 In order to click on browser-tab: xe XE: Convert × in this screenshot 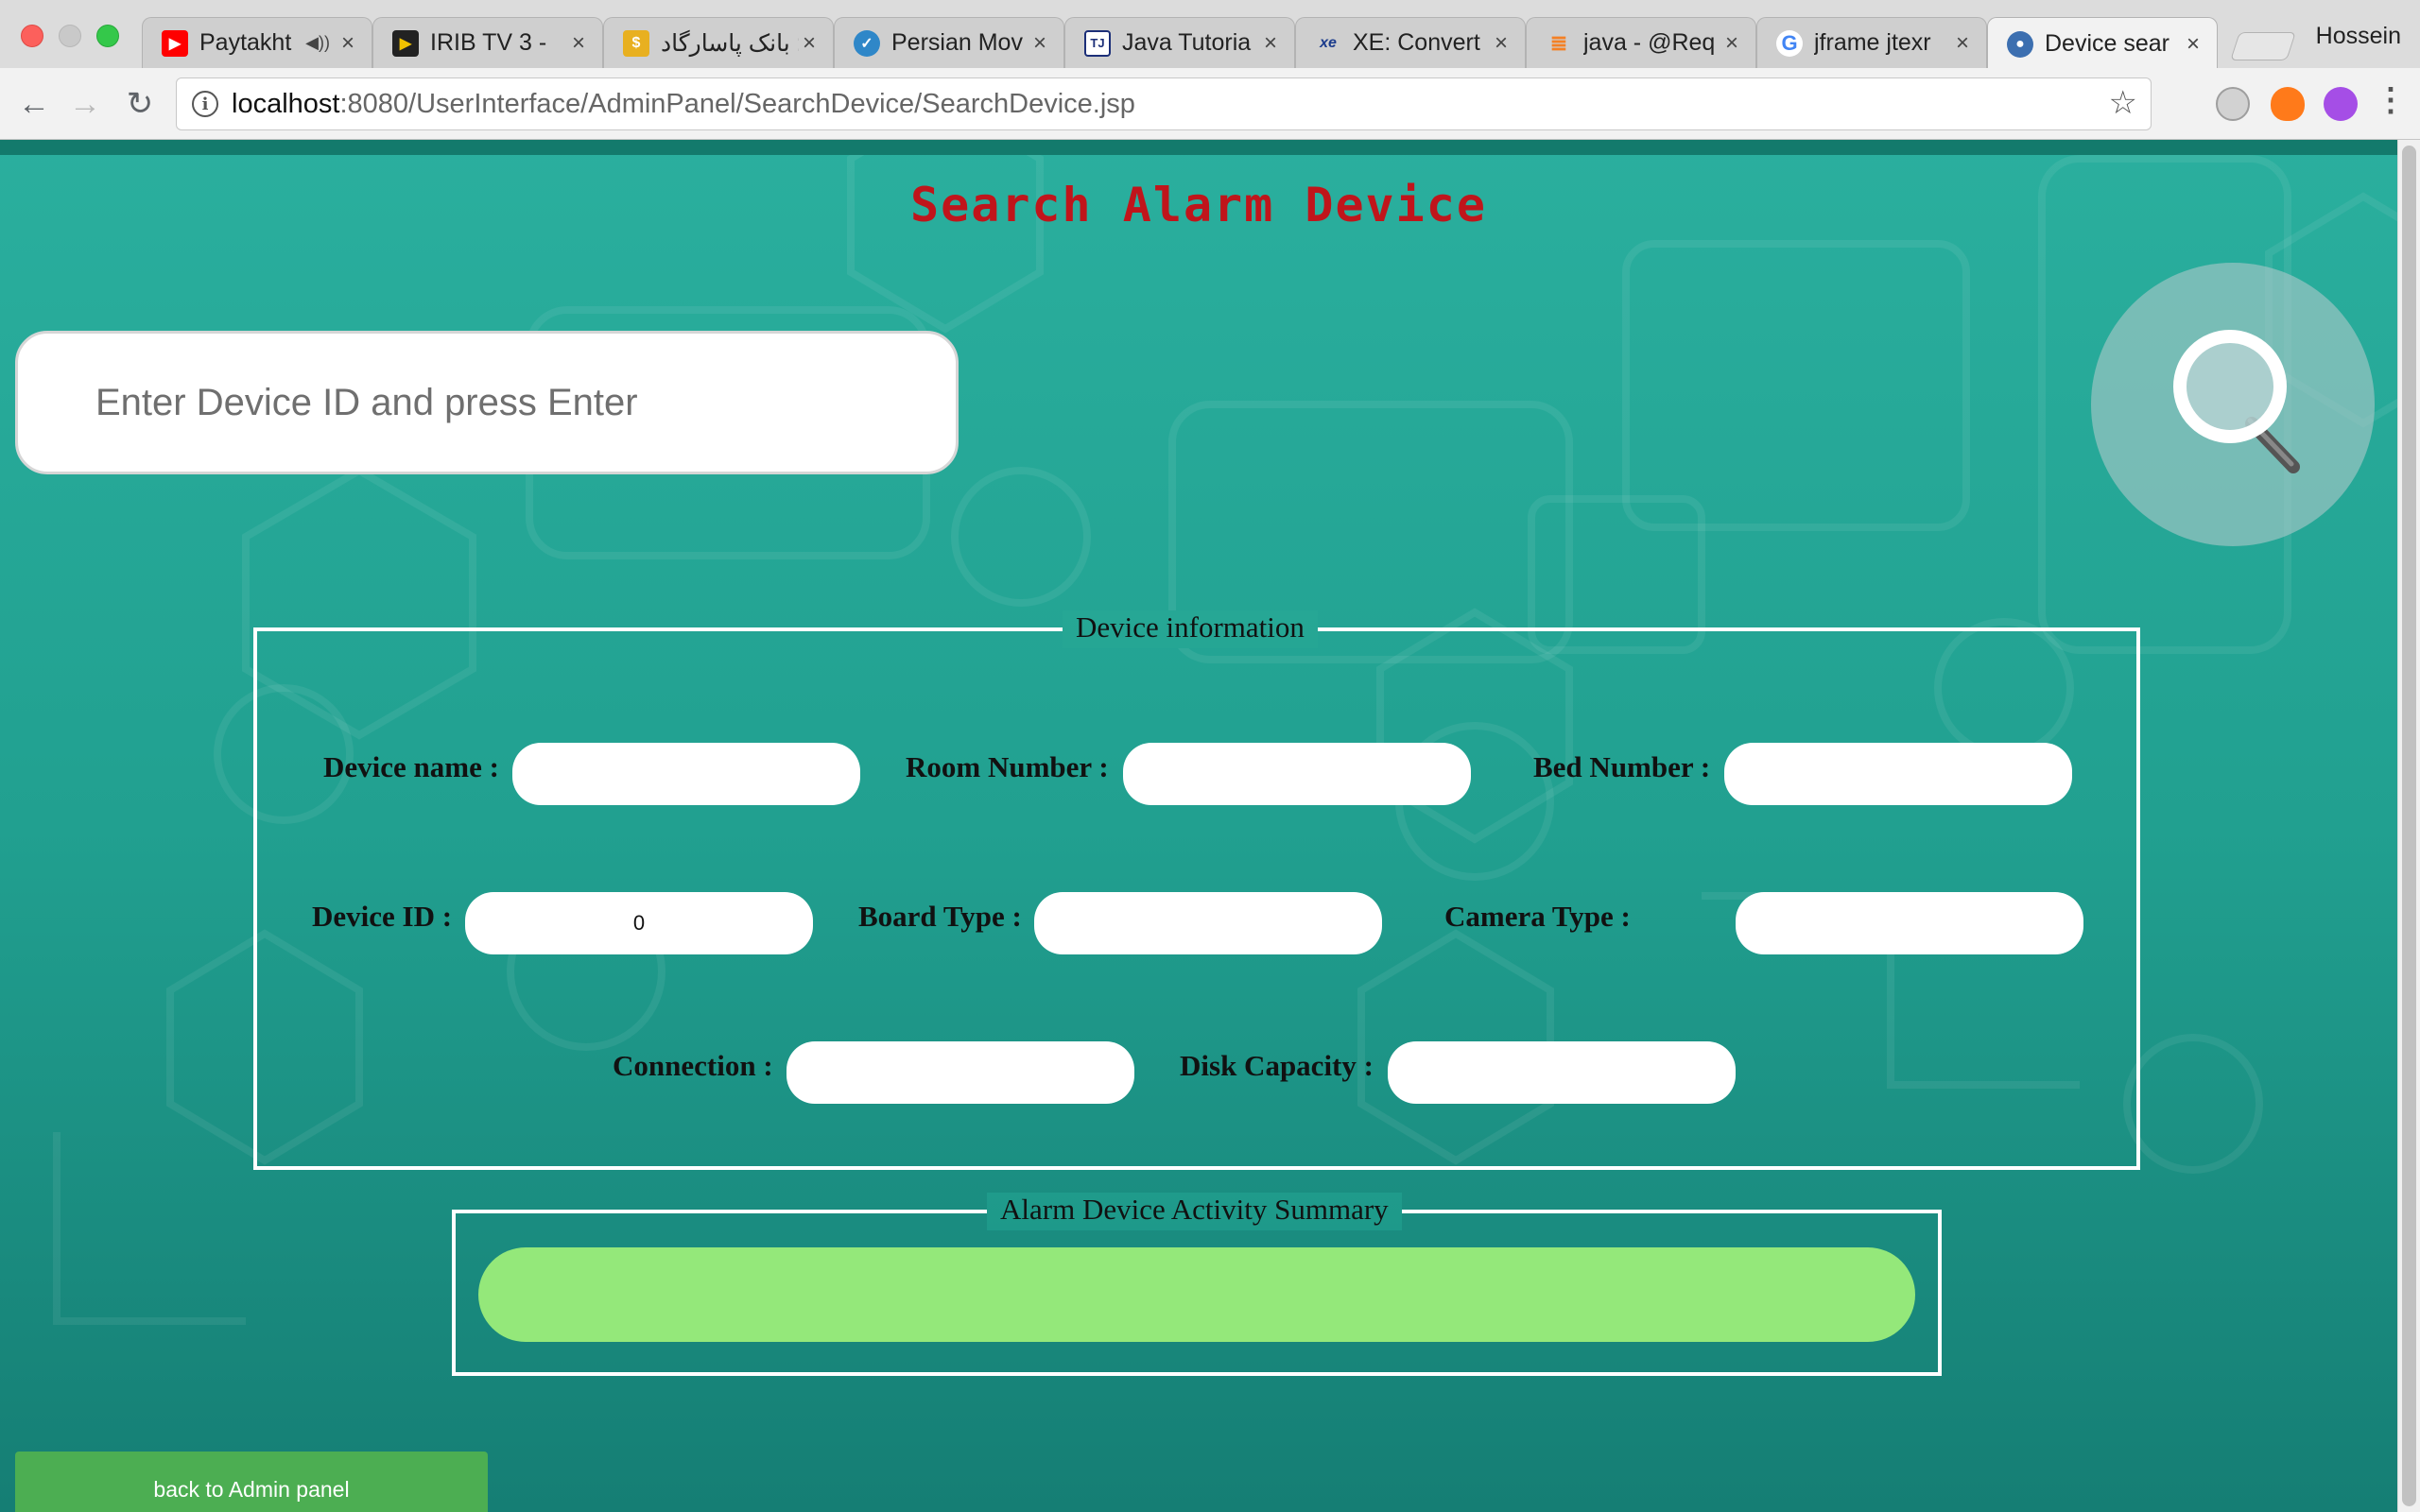, I will do `click(1410, 42)`.